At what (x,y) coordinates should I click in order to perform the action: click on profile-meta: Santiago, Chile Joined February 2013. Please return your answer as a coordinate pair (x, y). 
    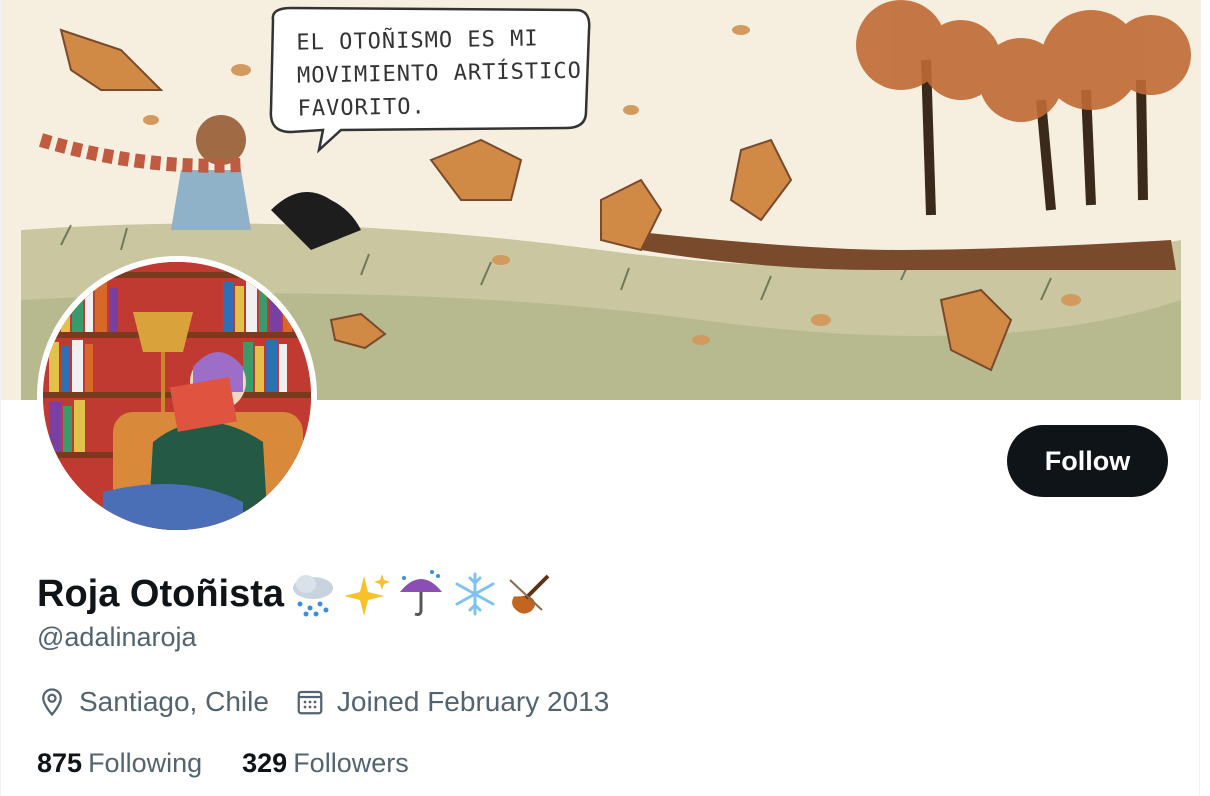
    Looking at the image, I should click on (336, 702).